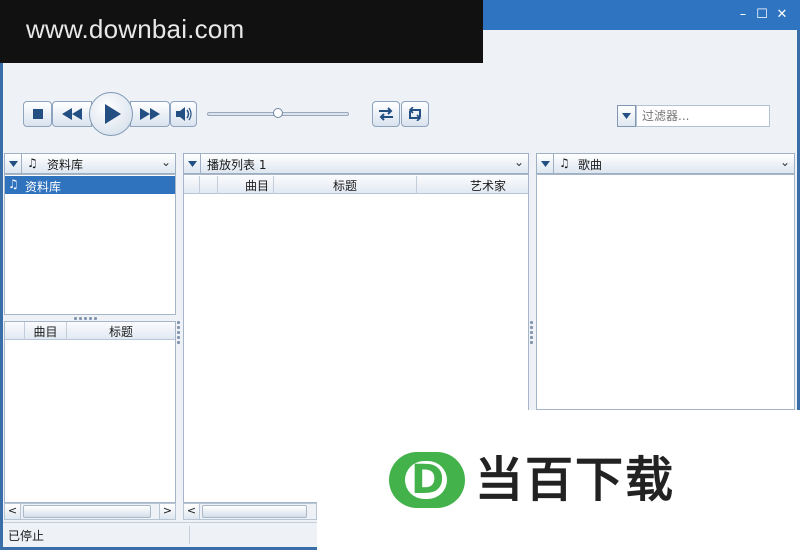 The image size is (800, 550). Describe the element at coordinates (703, 116) in the screenshot. I see `filter-input` at that location.